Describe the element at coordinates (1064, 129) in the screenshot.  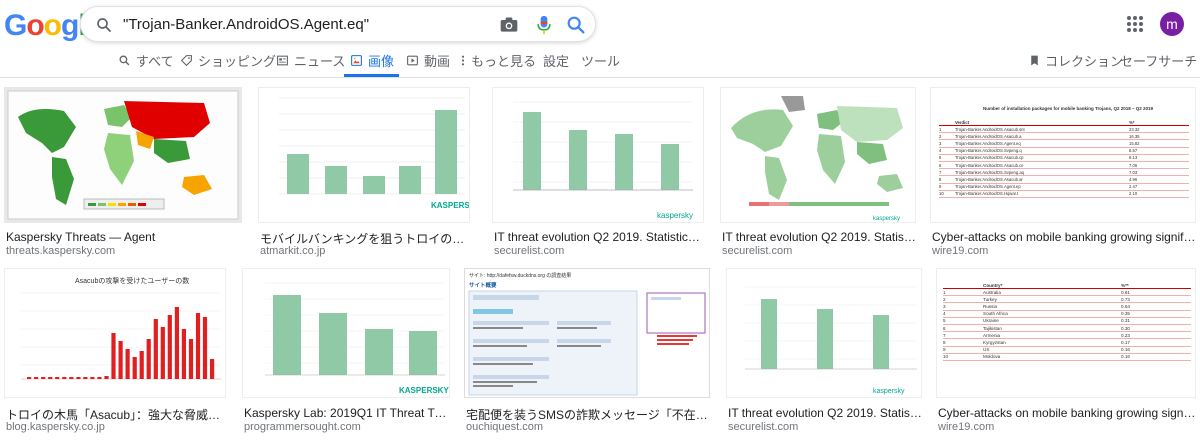
I see `table-row: 1 Trojan-Banker.AndroidOS.Asacub.snt 23.32` at that location.